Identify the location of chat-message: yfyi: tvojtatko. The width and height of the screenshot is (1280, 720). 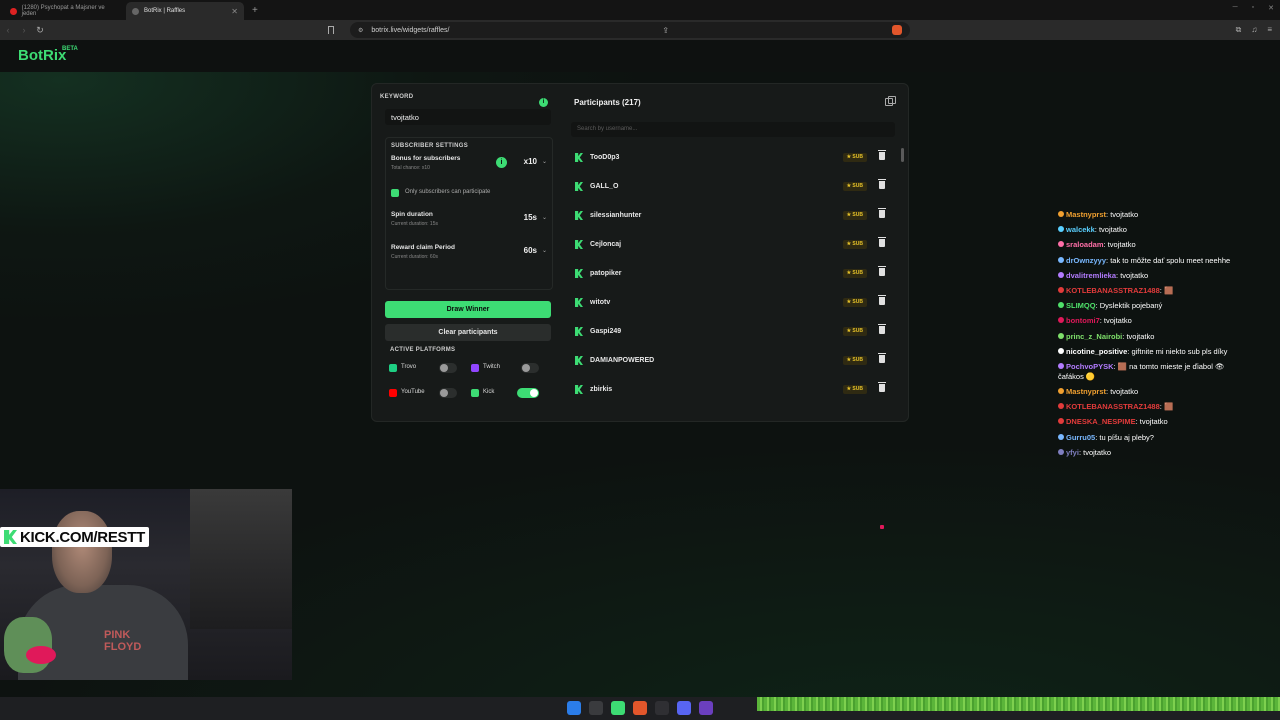
(1145, 453).